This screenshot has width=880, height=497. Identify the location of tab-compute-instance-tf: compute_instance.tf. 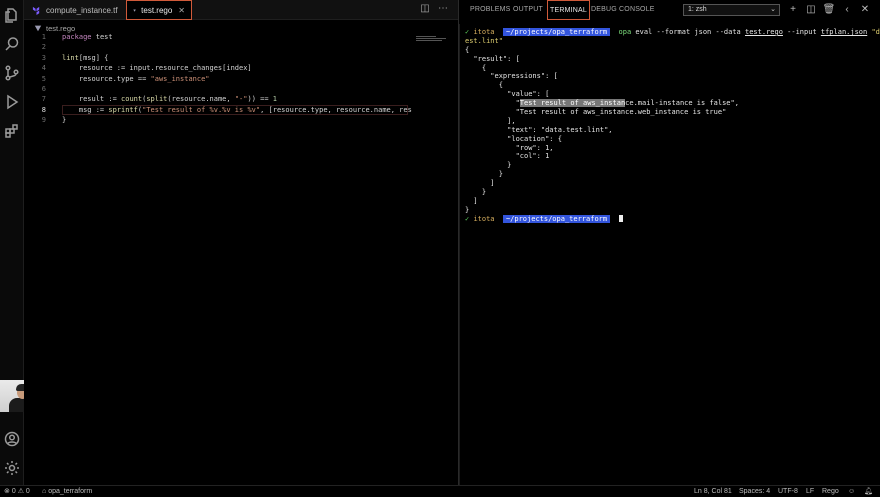
(76, 10).